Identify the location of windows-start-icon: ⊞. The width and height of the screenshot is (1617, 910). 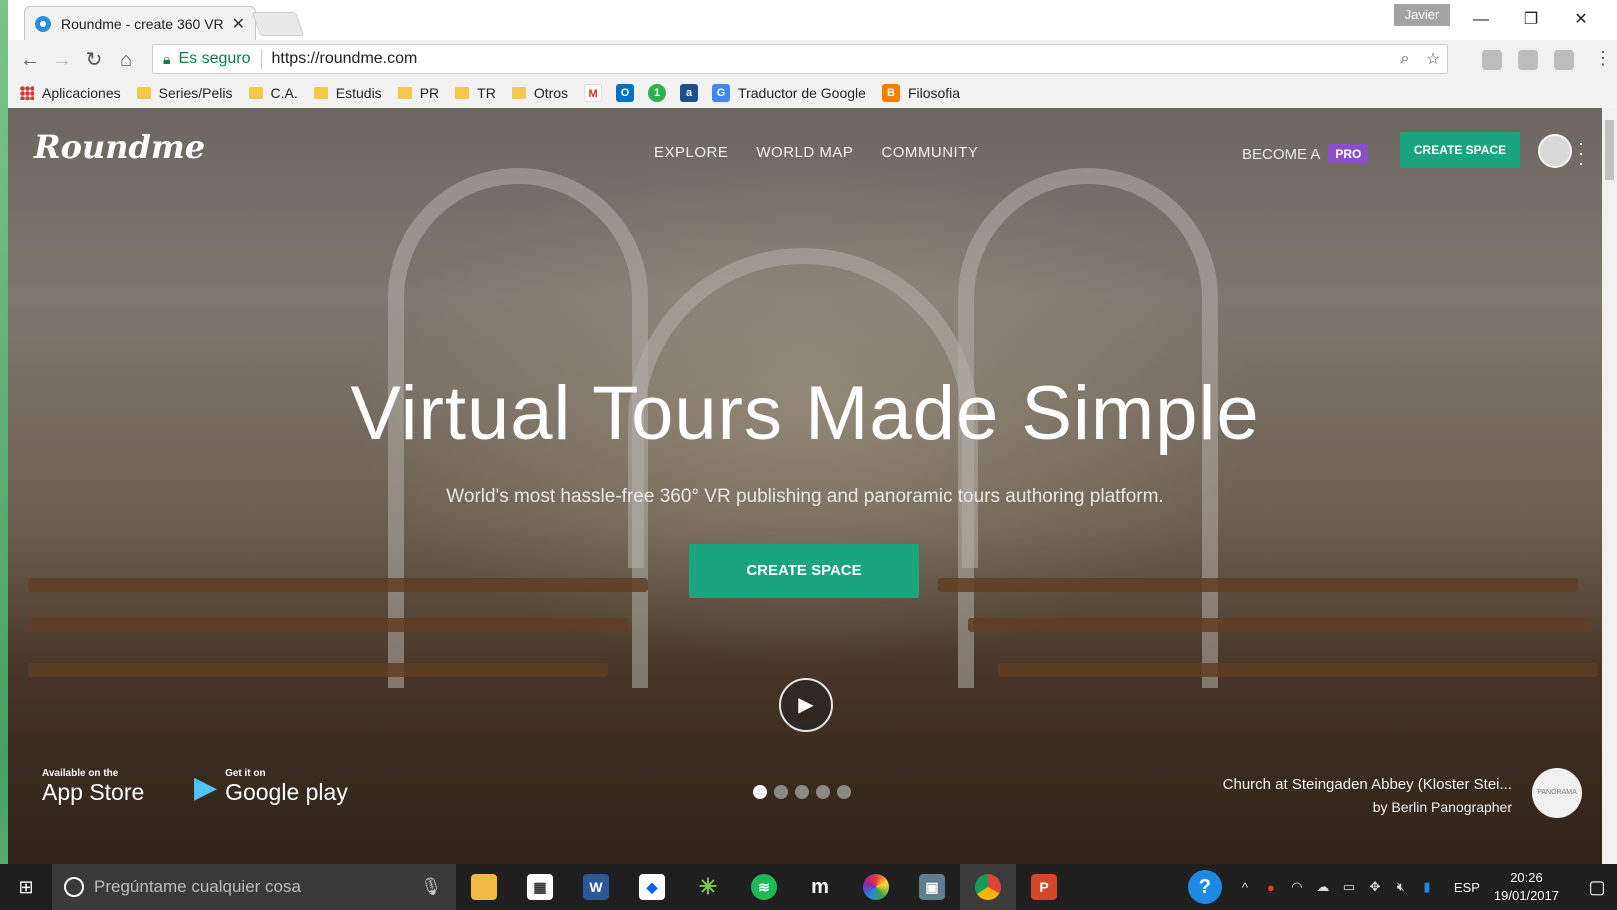
(26, 887).